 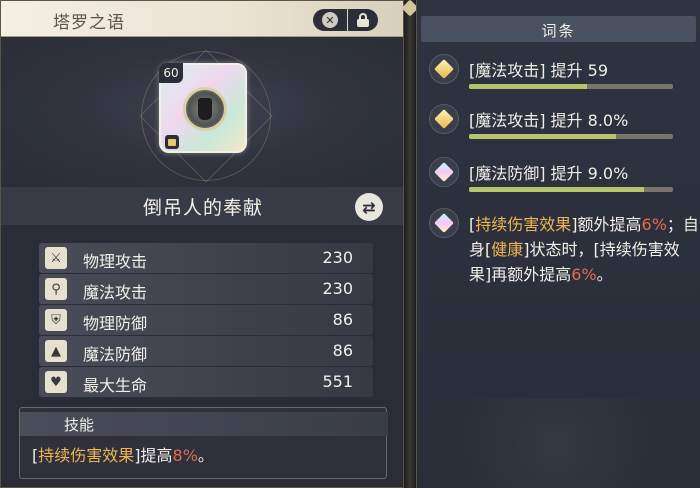 I want to click on skill-section: 技能 [持续伤害效果]提高8%。, so click(x=203, y=443).